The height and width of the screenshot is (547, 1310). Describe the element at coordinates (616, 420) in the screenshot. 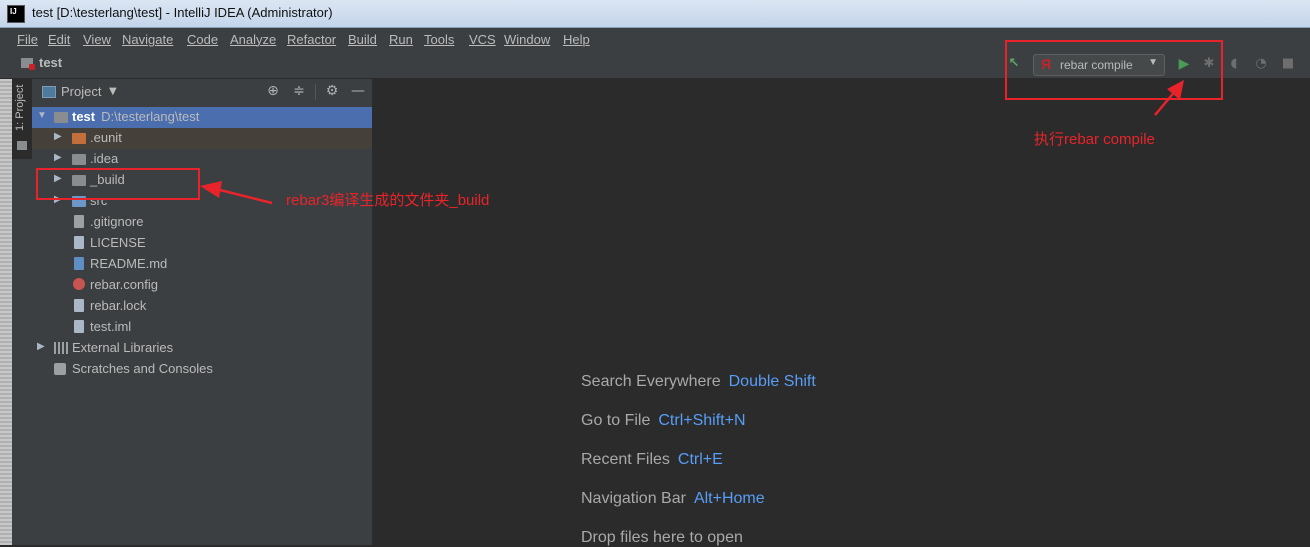

I see `hint-text: Go to File` at that location.